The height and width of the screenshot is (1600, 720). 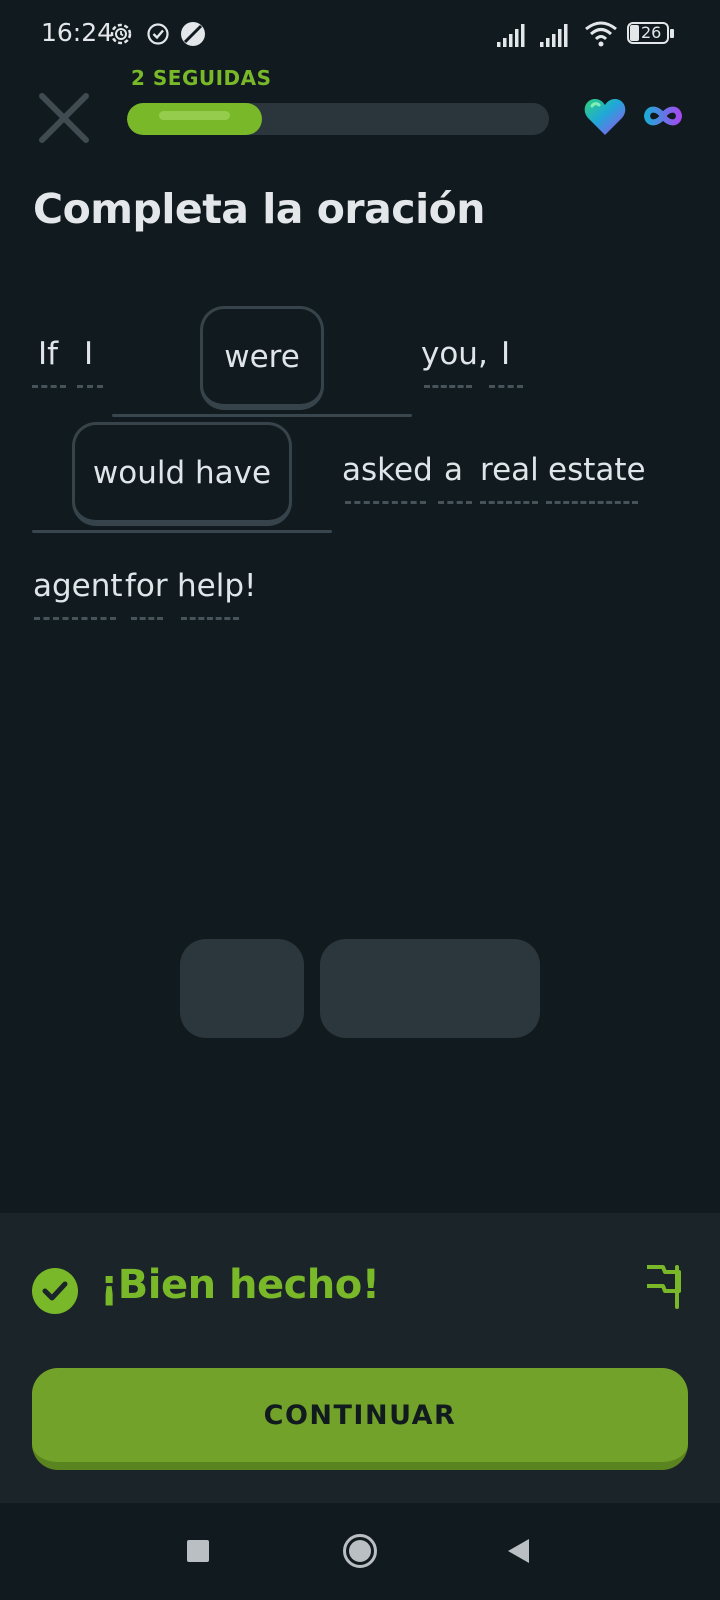 I want to click on no-disturb-icon, so click(x=193, y=34).